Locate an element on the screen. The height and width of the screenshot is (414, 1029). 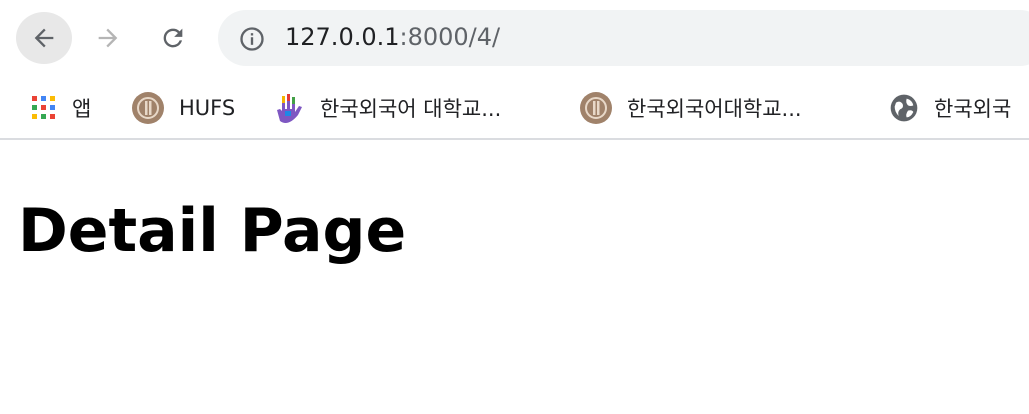
site-info-icon is located at coordinates (252, 41).